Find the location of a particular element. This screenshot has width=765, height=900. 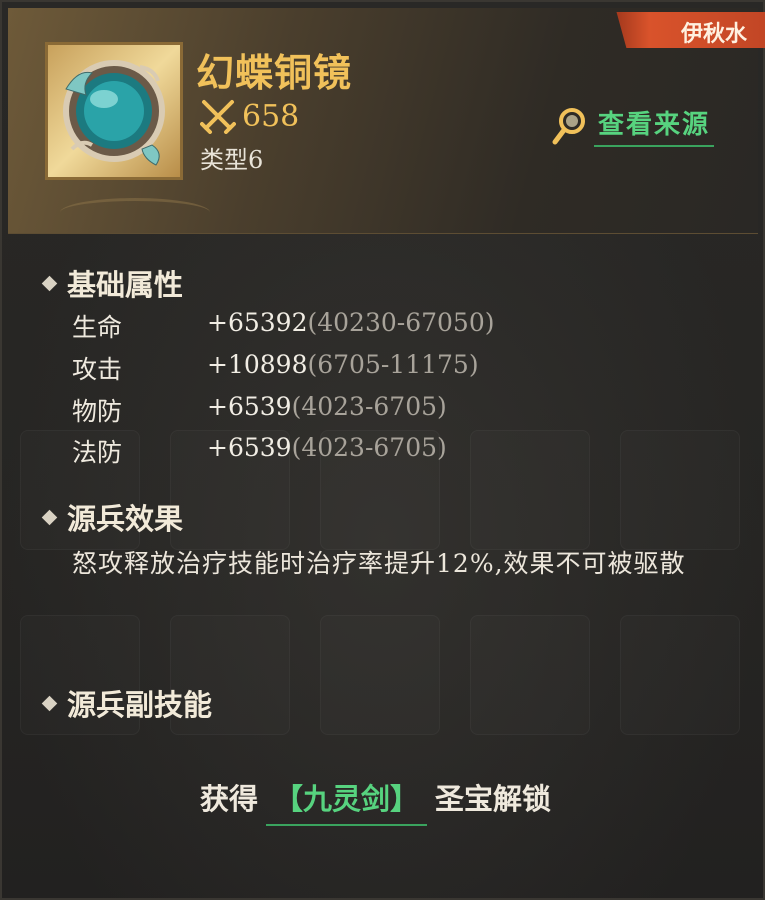

attribute-range: (40230-67050) is located at coordinates (401, 322).